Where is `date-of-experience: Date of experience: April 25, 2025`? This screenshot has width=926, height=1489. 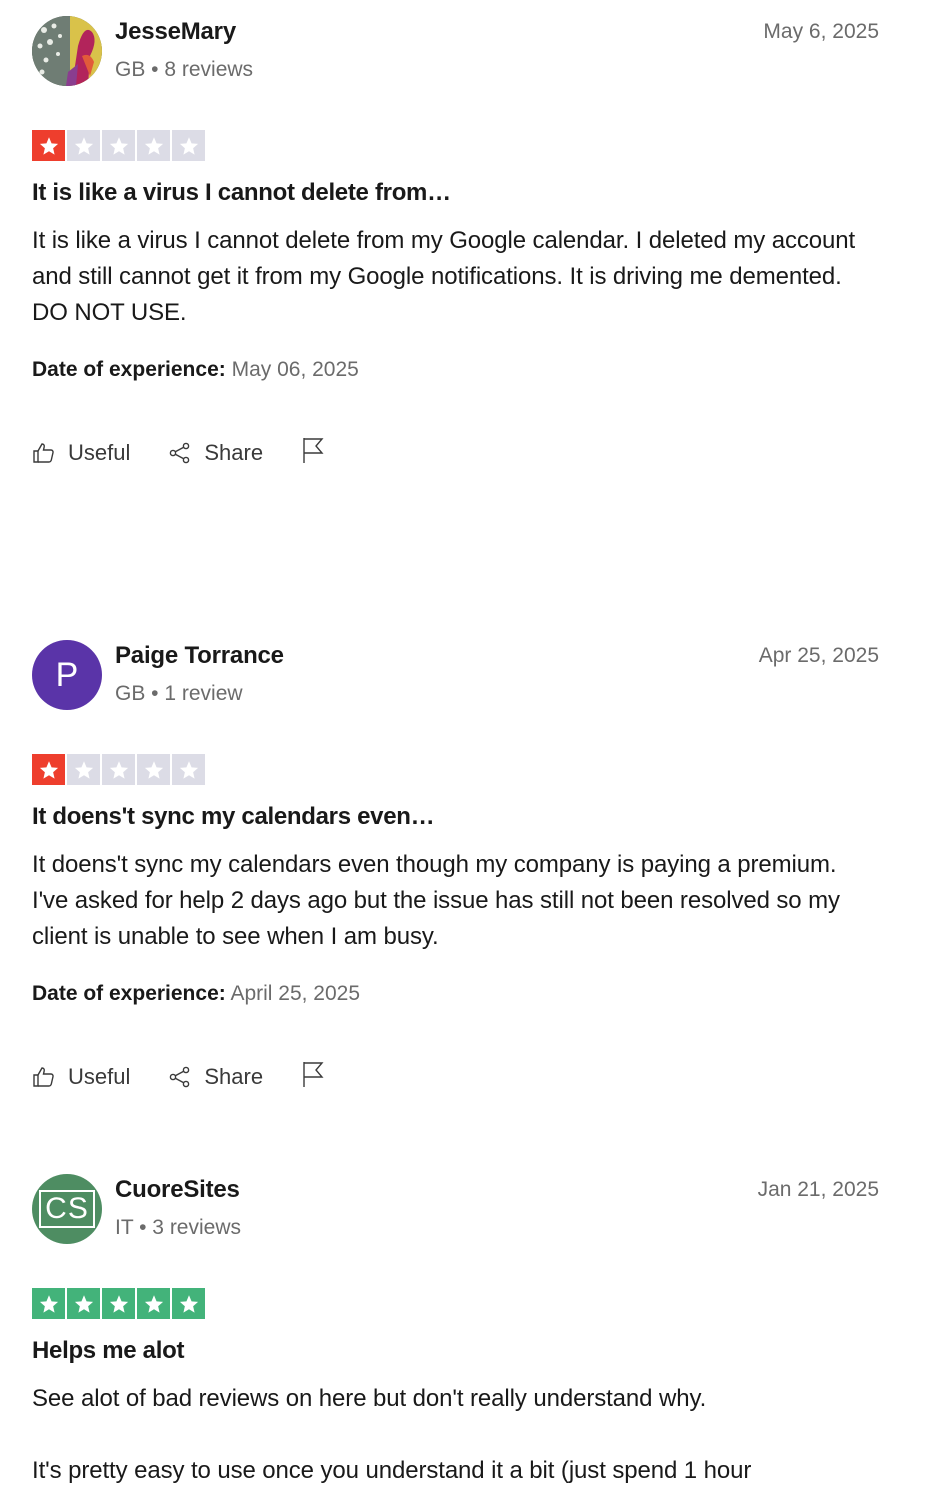 date-of-experience: Date of experience: April 25, 2025 is located at coordinates (196, 994).